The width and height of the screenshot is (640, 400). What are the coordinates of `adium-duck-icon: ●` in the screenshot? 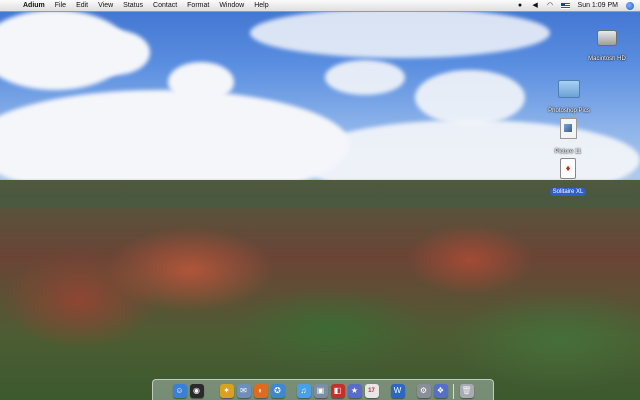 It's located at (520, 5).